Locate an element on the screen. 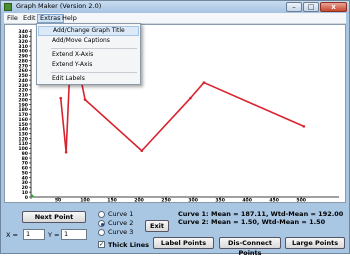 This screenshot has height=258, width=350. thick-lines-label: Thick Lines is located at coordinates (129, 245).